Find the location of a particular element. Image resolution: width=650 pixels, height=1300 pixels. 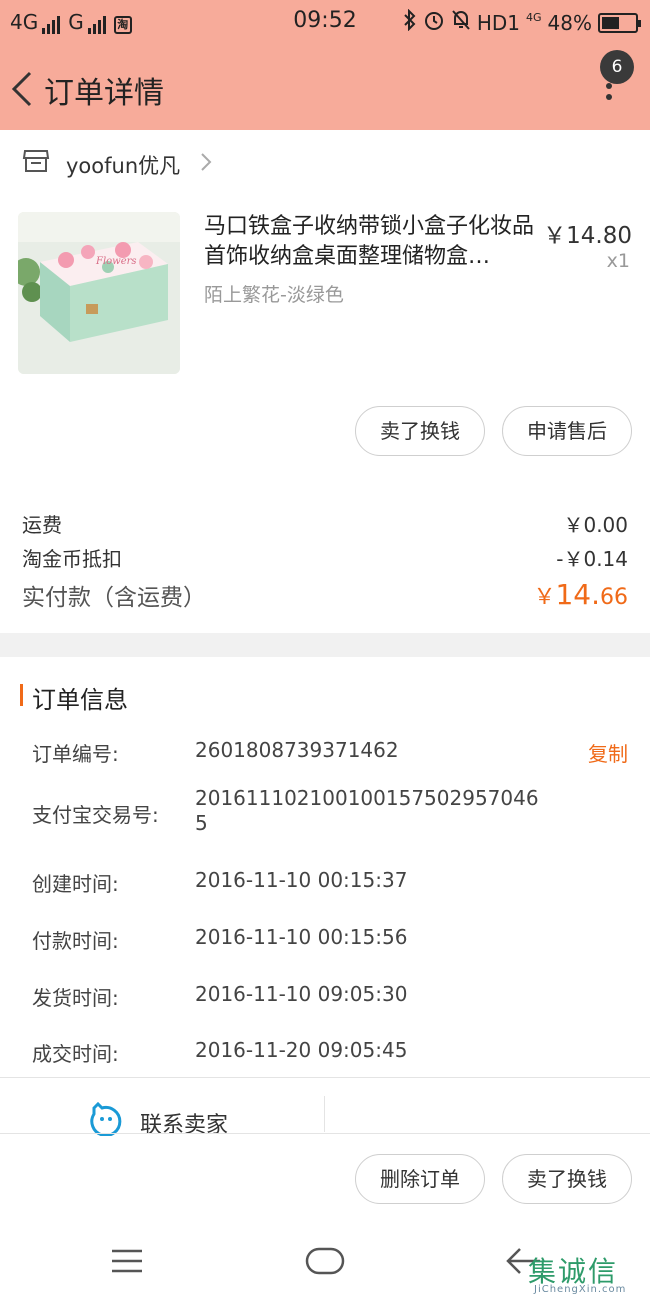

hd-indicator: HD1 is located at coordinates (498, 22).